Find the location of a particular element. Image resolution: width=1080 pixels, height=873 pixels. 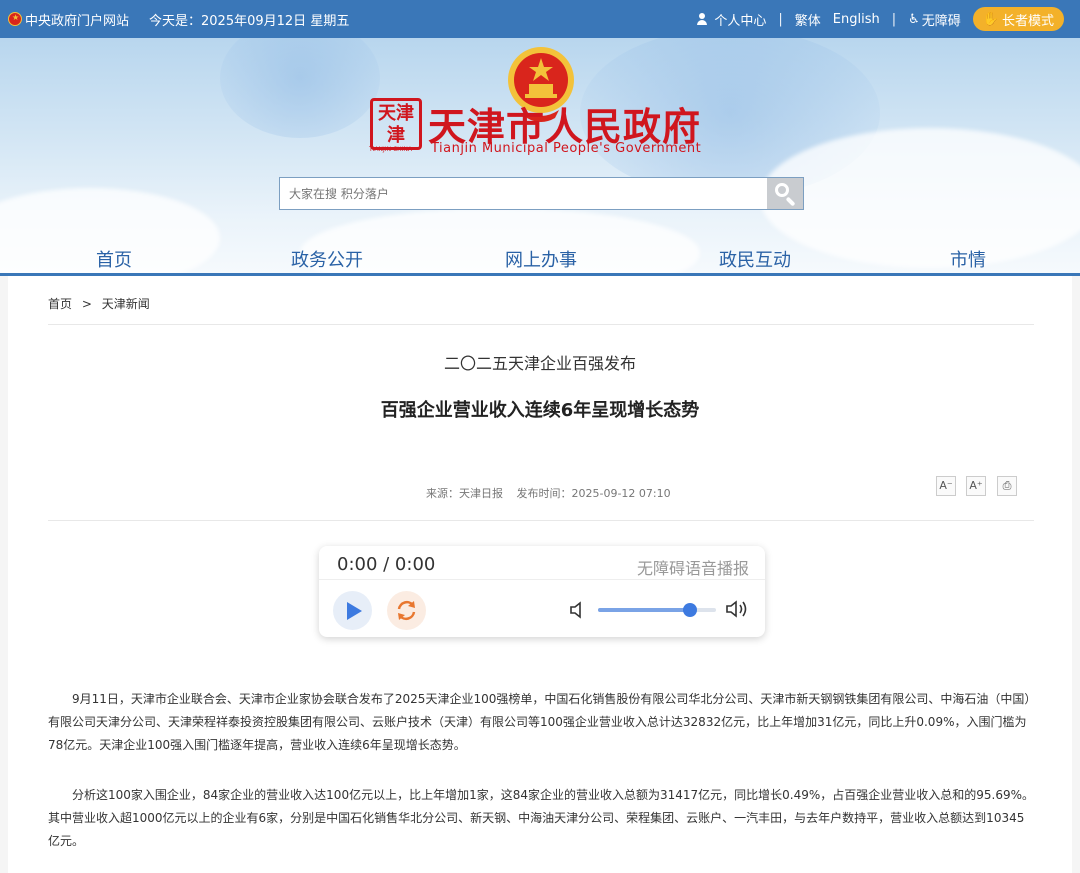

hand-icon: ✋ is located at coordinates (990, 19).